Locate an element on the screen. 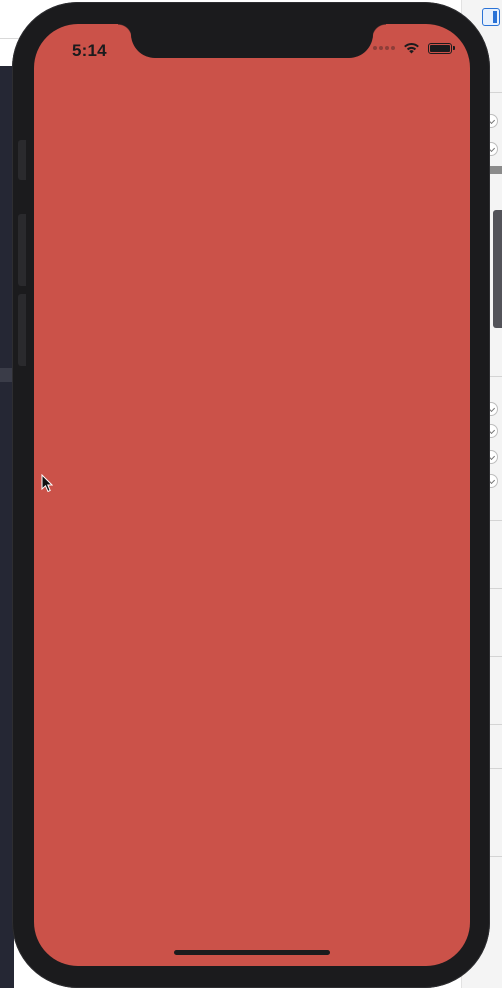 The image size is (502, 988). mouse-cursor-icon is located at coordinates (47, 483).